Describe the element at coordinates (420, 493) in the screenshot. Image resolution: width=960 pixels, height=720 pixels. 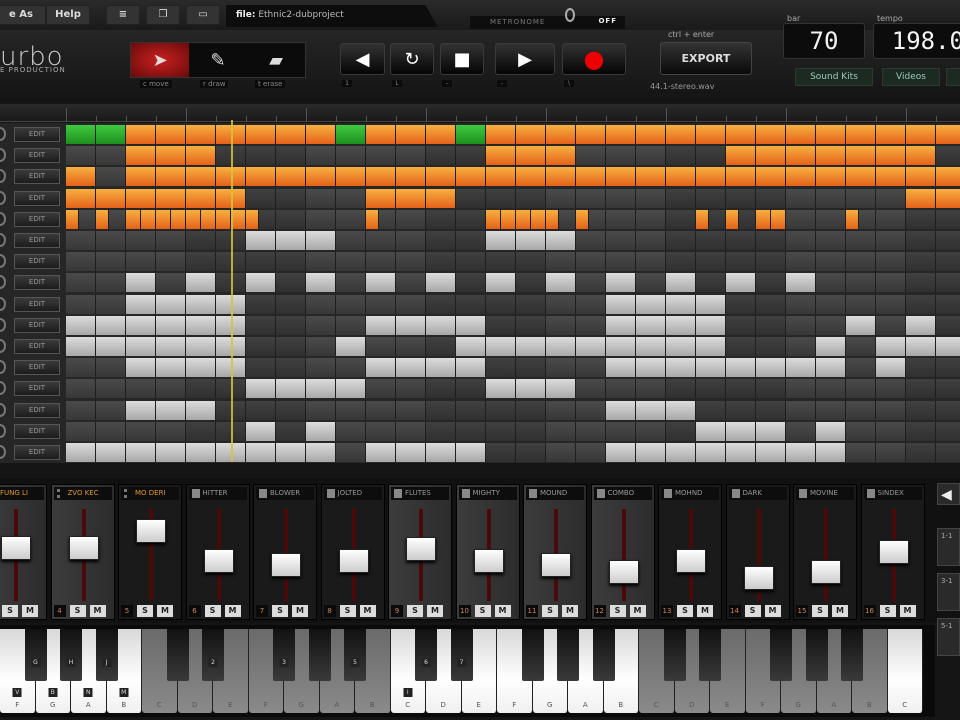
I see `channel-name: FLUTES` at that location.